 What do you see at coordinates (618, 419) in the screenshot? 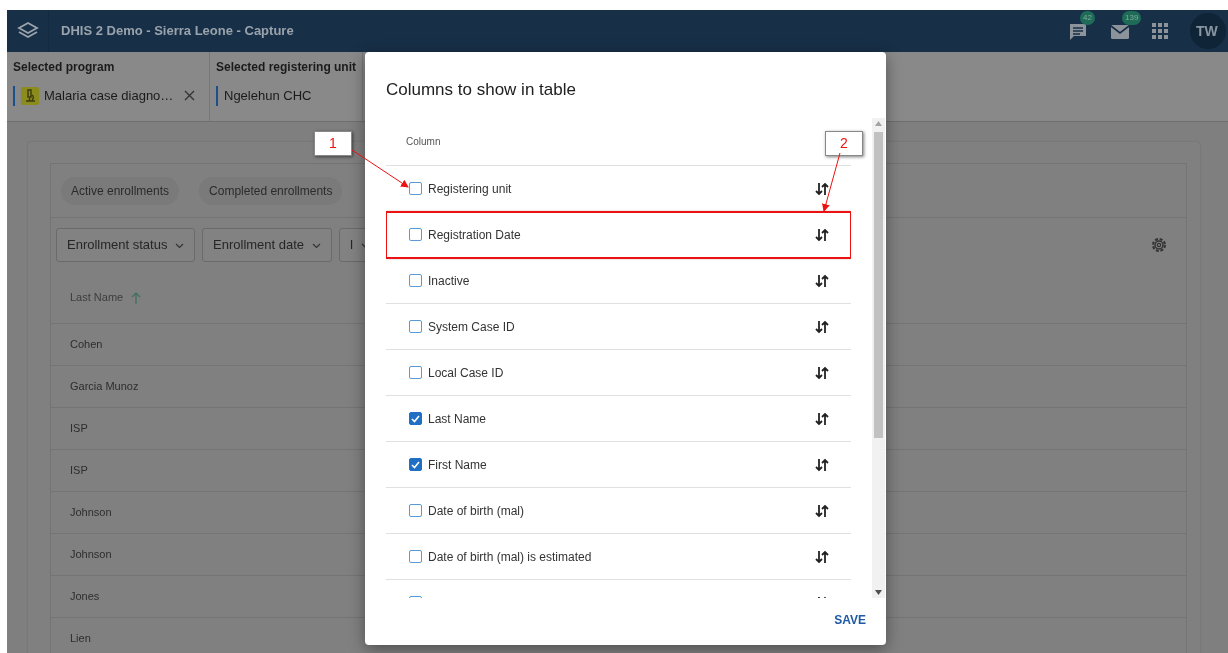
I see `column-option: Last Name` at bounding box center [618, 419].